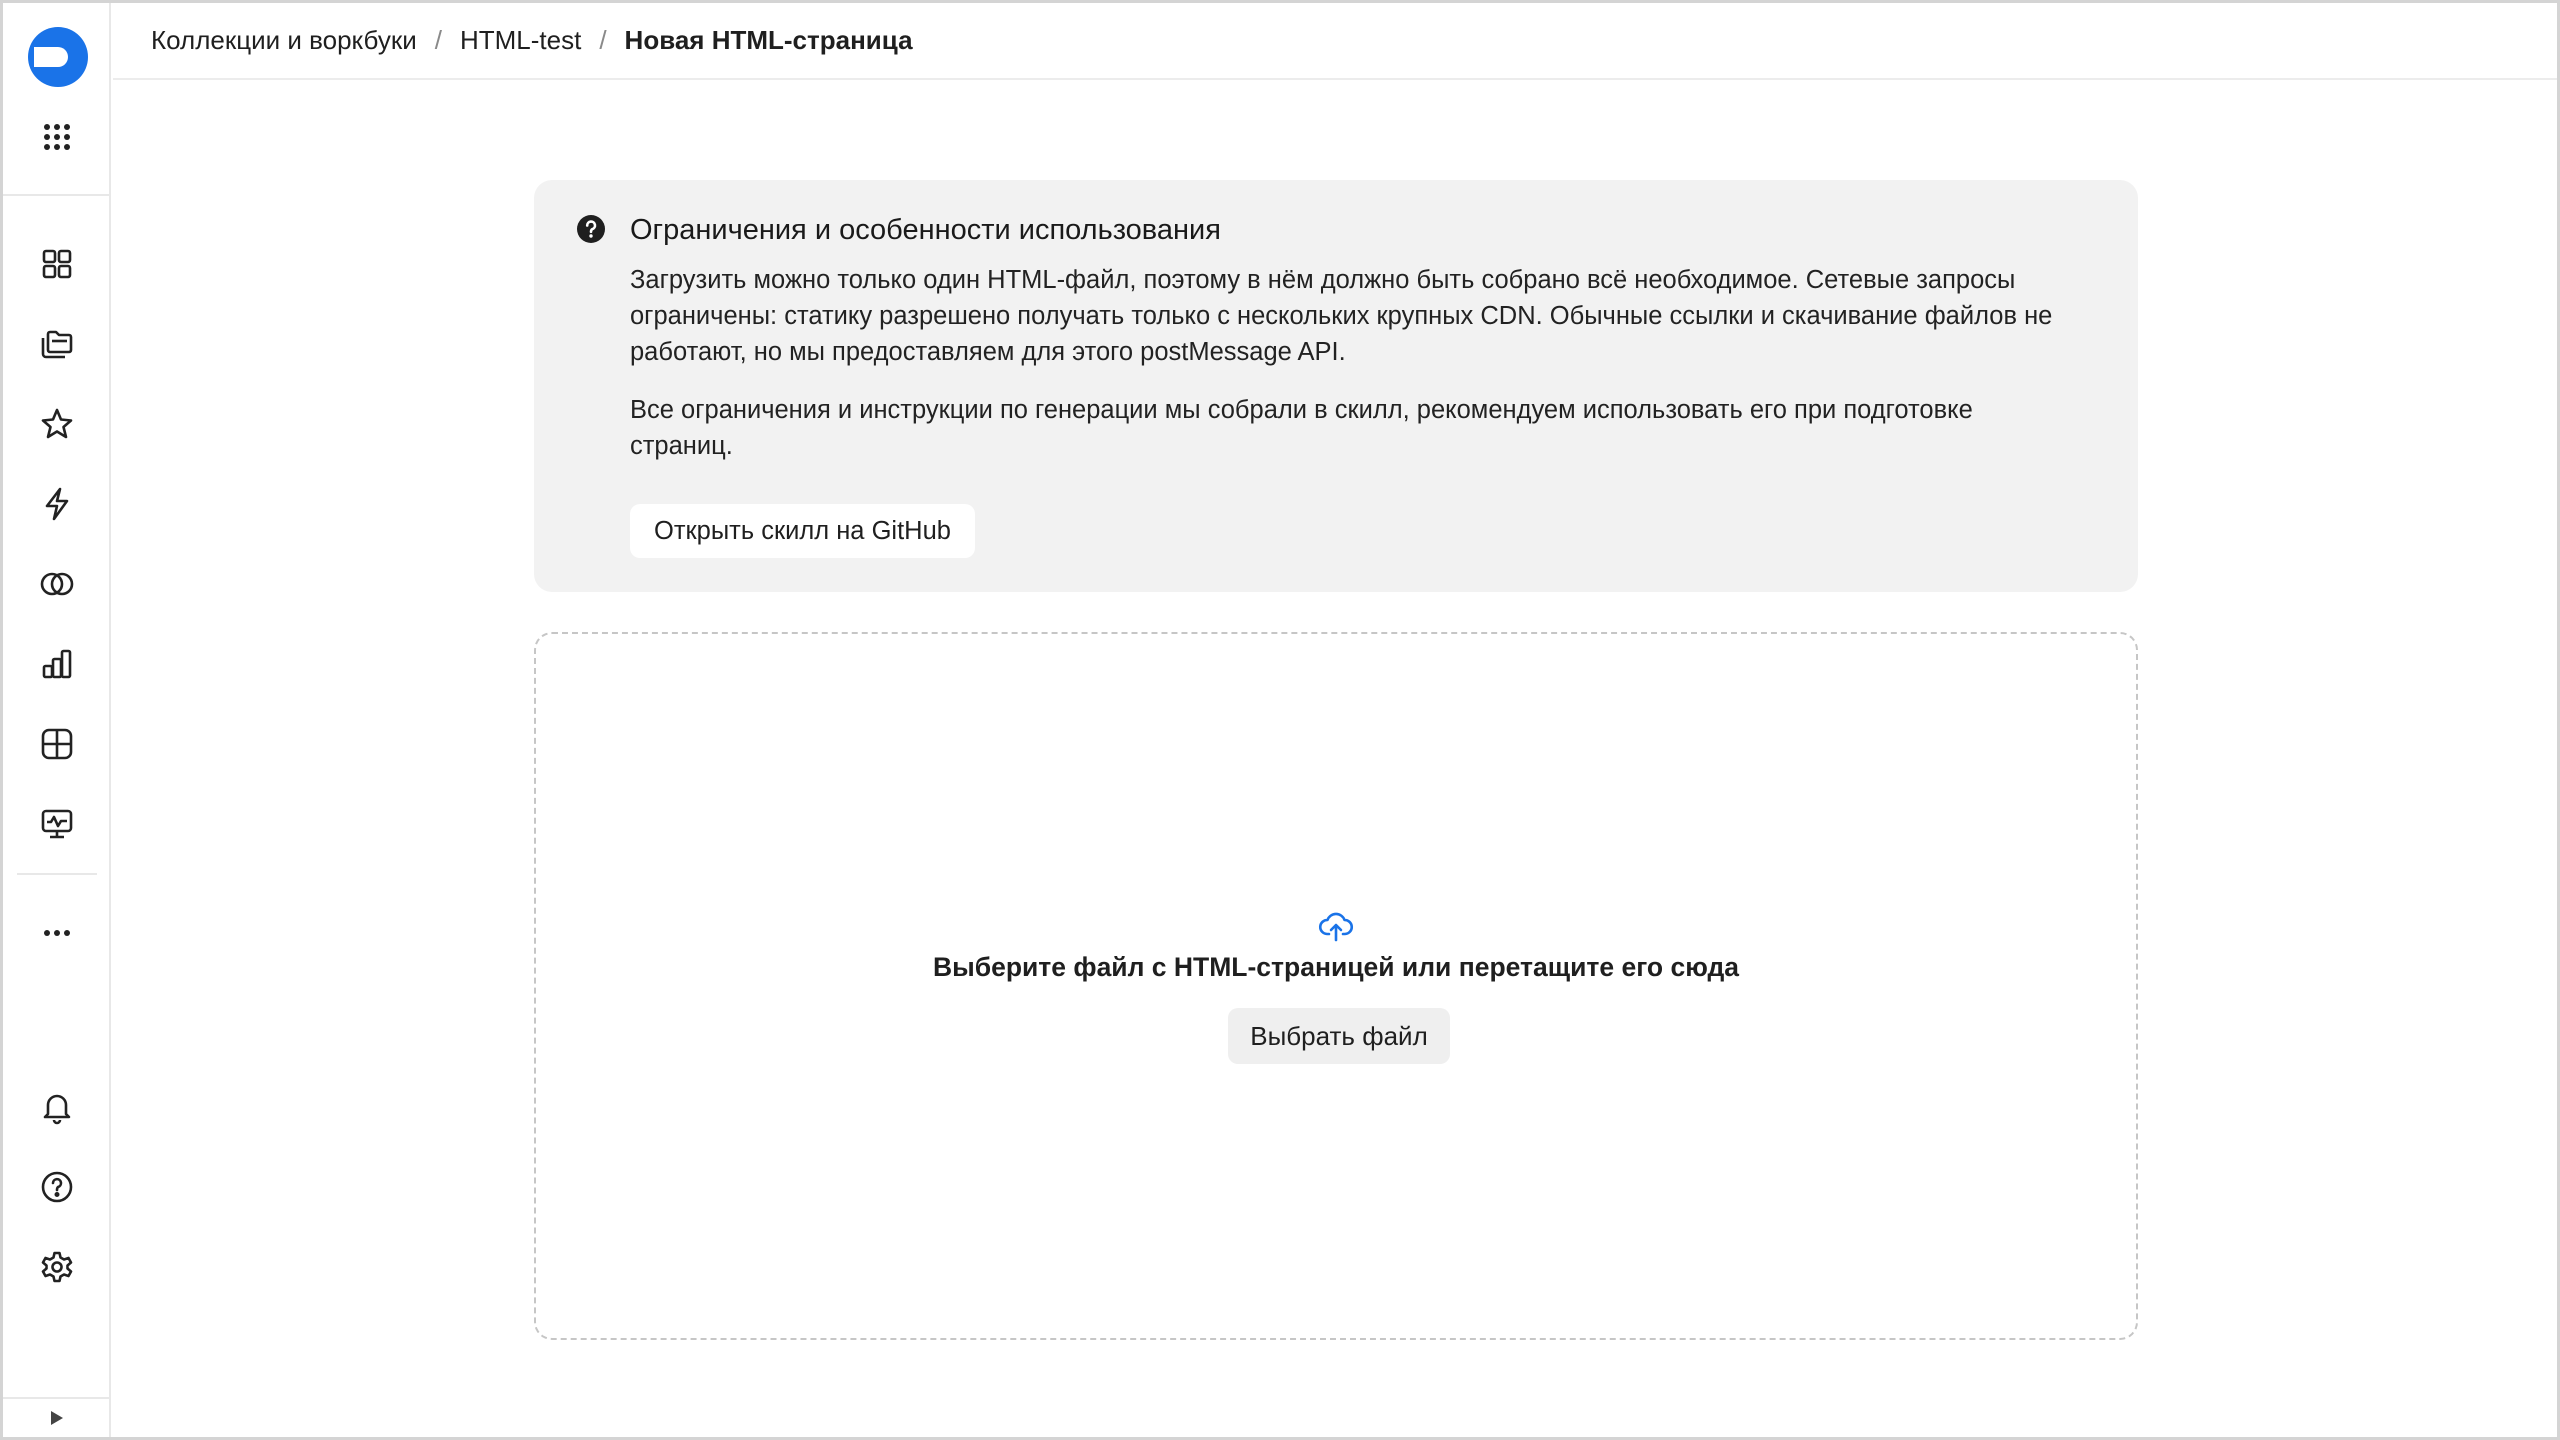 The height and width of the screenshot is (1440, 2560). I want to click on lightning-icon, so click(57, 504).